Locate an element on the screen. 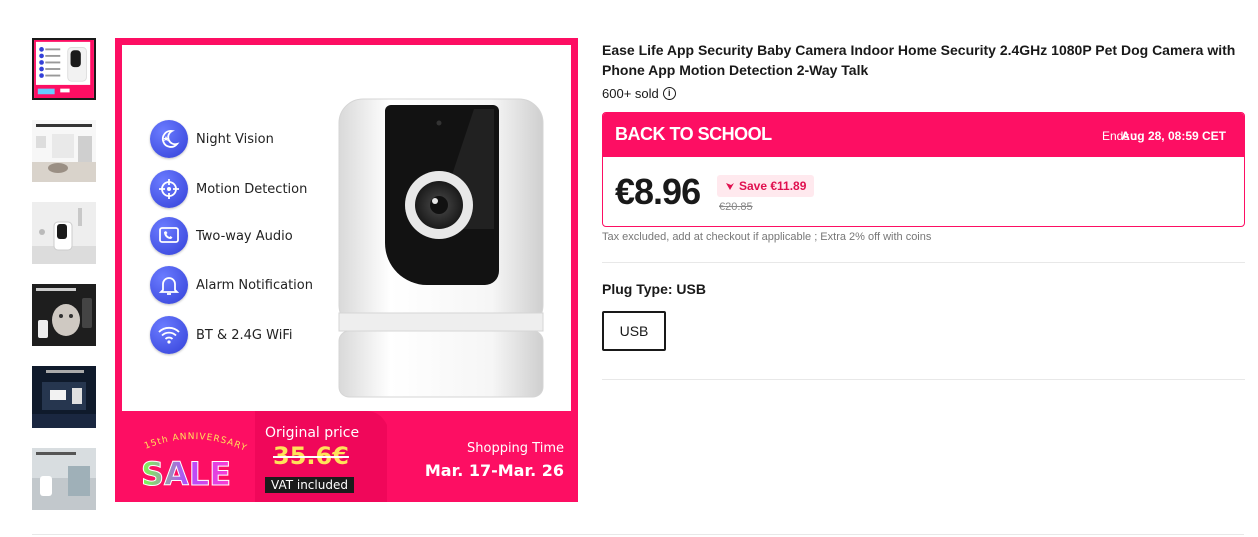 The height and width of the screenshot is (537, 1258). thumbnail-5-image is located at coordinates (64, 397).